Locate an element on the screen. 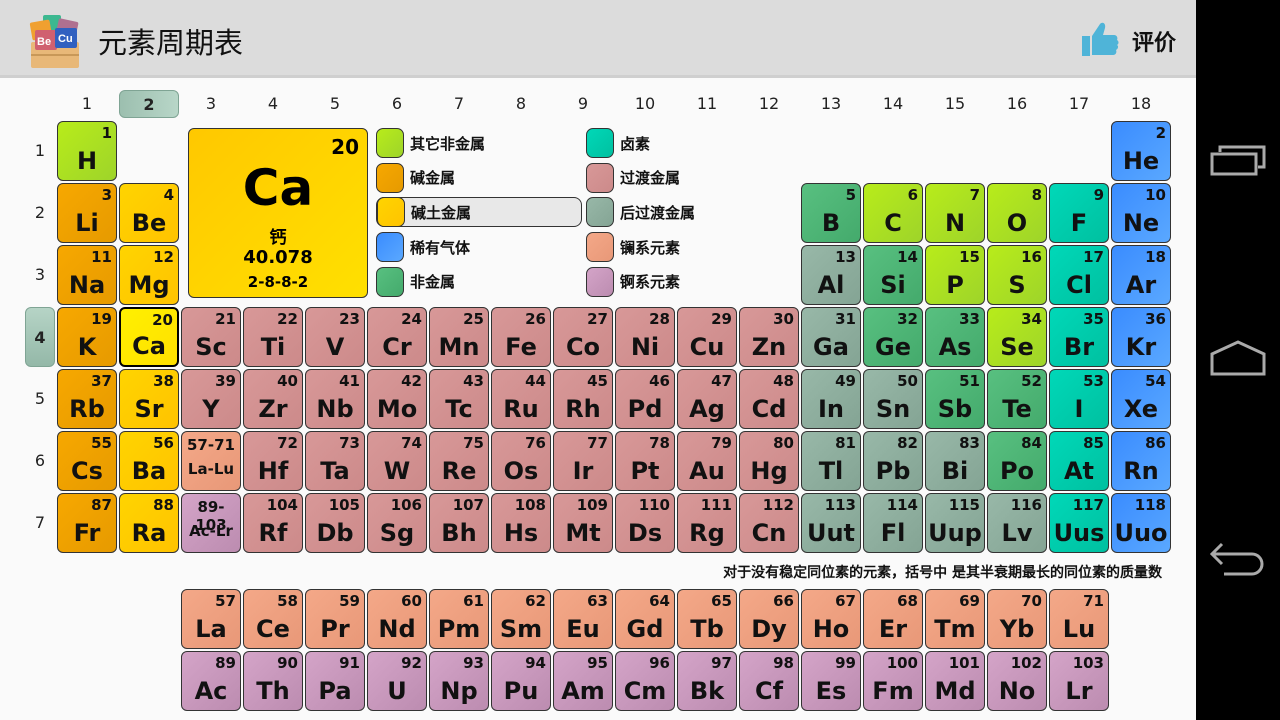 This screenshot has height=720, width=1280. element-cell-at: 85 At is located at coordinates (1079, 461).